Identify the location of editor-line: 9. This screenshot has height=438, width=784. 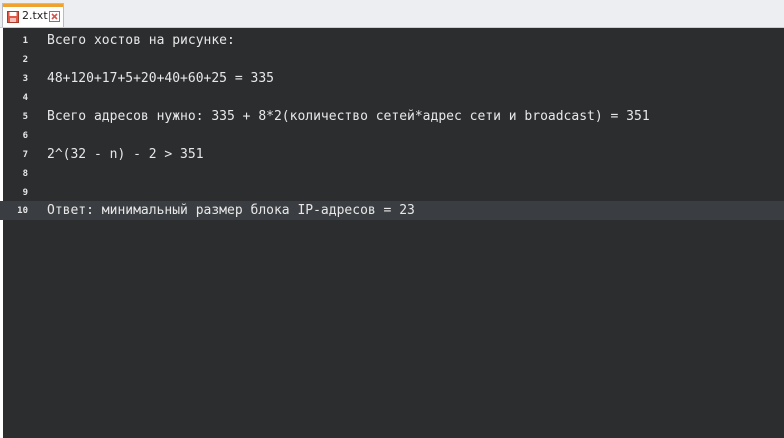
(392, 192).